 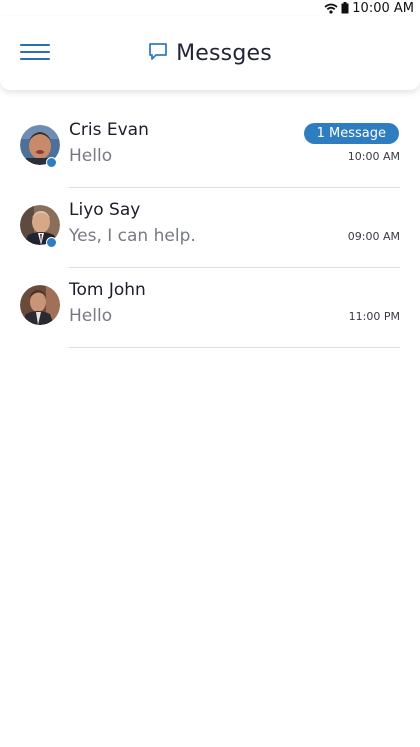 I want to click on app-header: Messges, so click(x=210, y=53).